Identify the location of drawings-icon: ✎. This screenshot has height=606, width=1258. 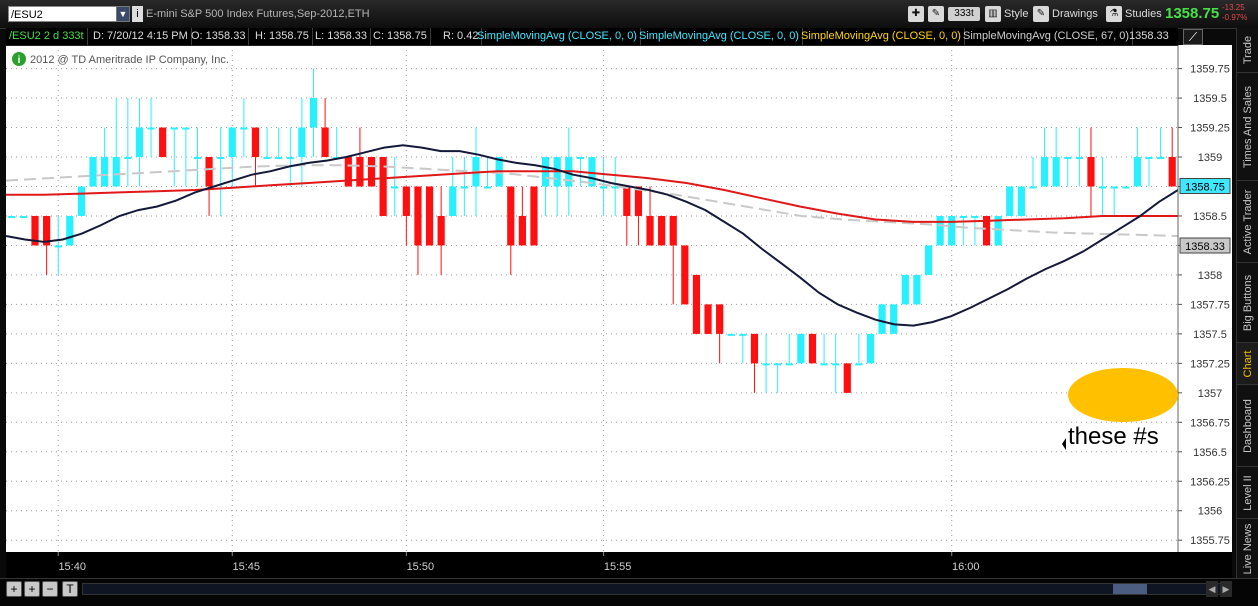
(1041, 14).